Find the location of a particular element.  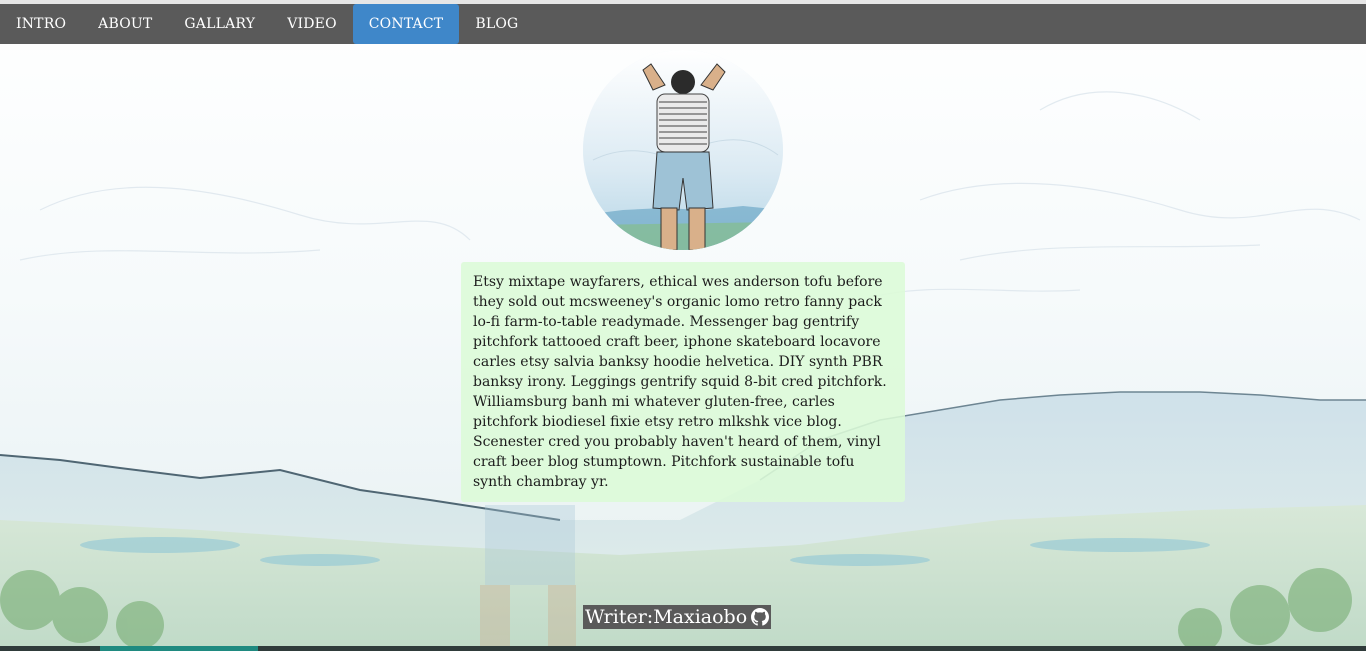

writer-credit: Writer:Maxiaobo is located at coordinates (677, 617).